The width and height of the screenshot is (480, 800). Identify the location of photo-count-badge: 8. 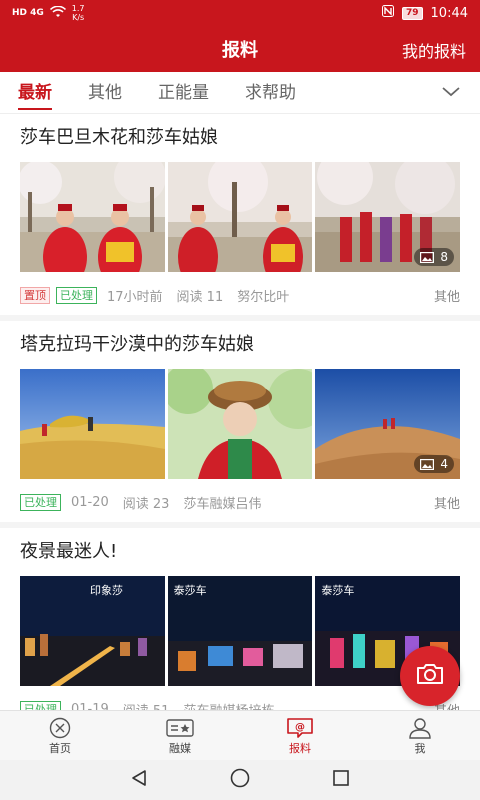
(434, 257).